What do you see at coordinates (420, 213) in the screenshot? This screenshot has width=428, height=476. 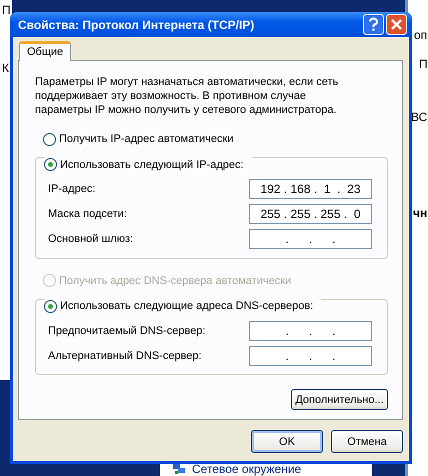 I see `background-text: чн` at bounding box center [420, 213].